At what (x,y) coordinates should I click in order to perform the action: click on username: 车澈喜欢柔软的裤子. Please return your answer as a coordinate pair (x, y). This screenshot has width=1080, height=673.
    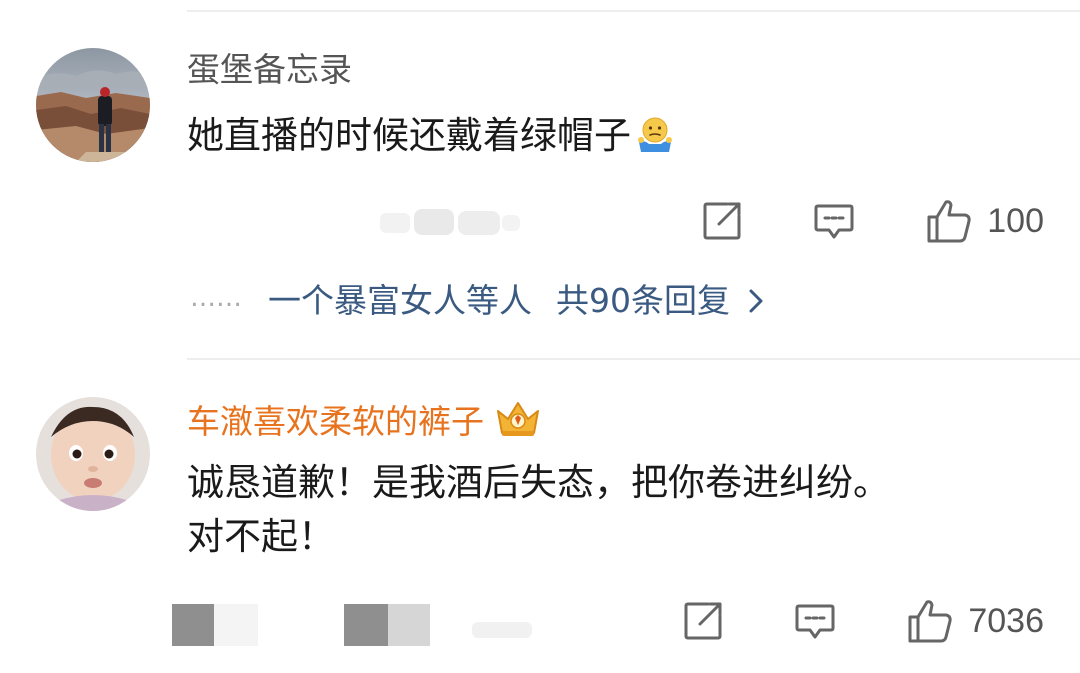
    Looking at the image, I should click on (364, 423).